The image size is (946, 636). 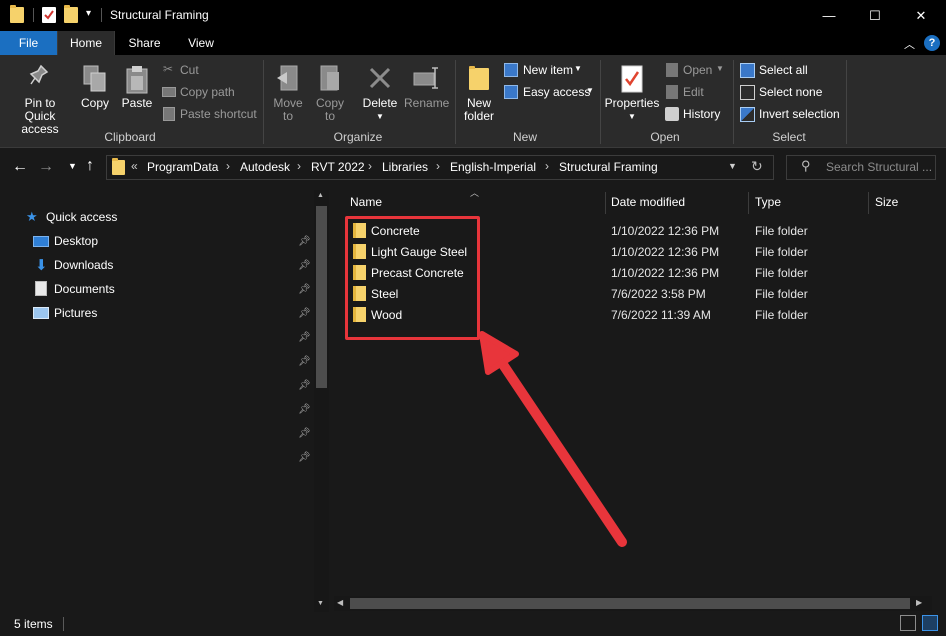 I want to click on edit-button: Edit, so click(x=704, y=93).